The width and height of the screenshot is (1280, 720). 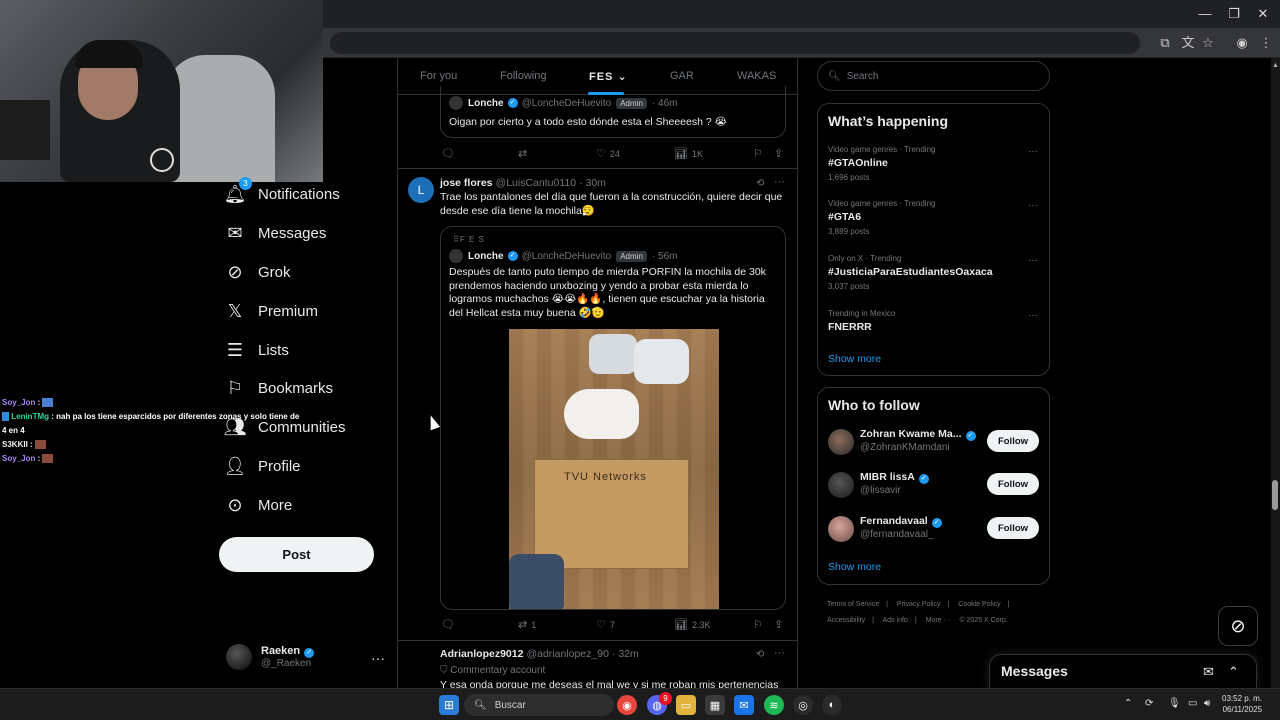 I want to click on nav-more: ⊙ More, so click(x=258, y=505).